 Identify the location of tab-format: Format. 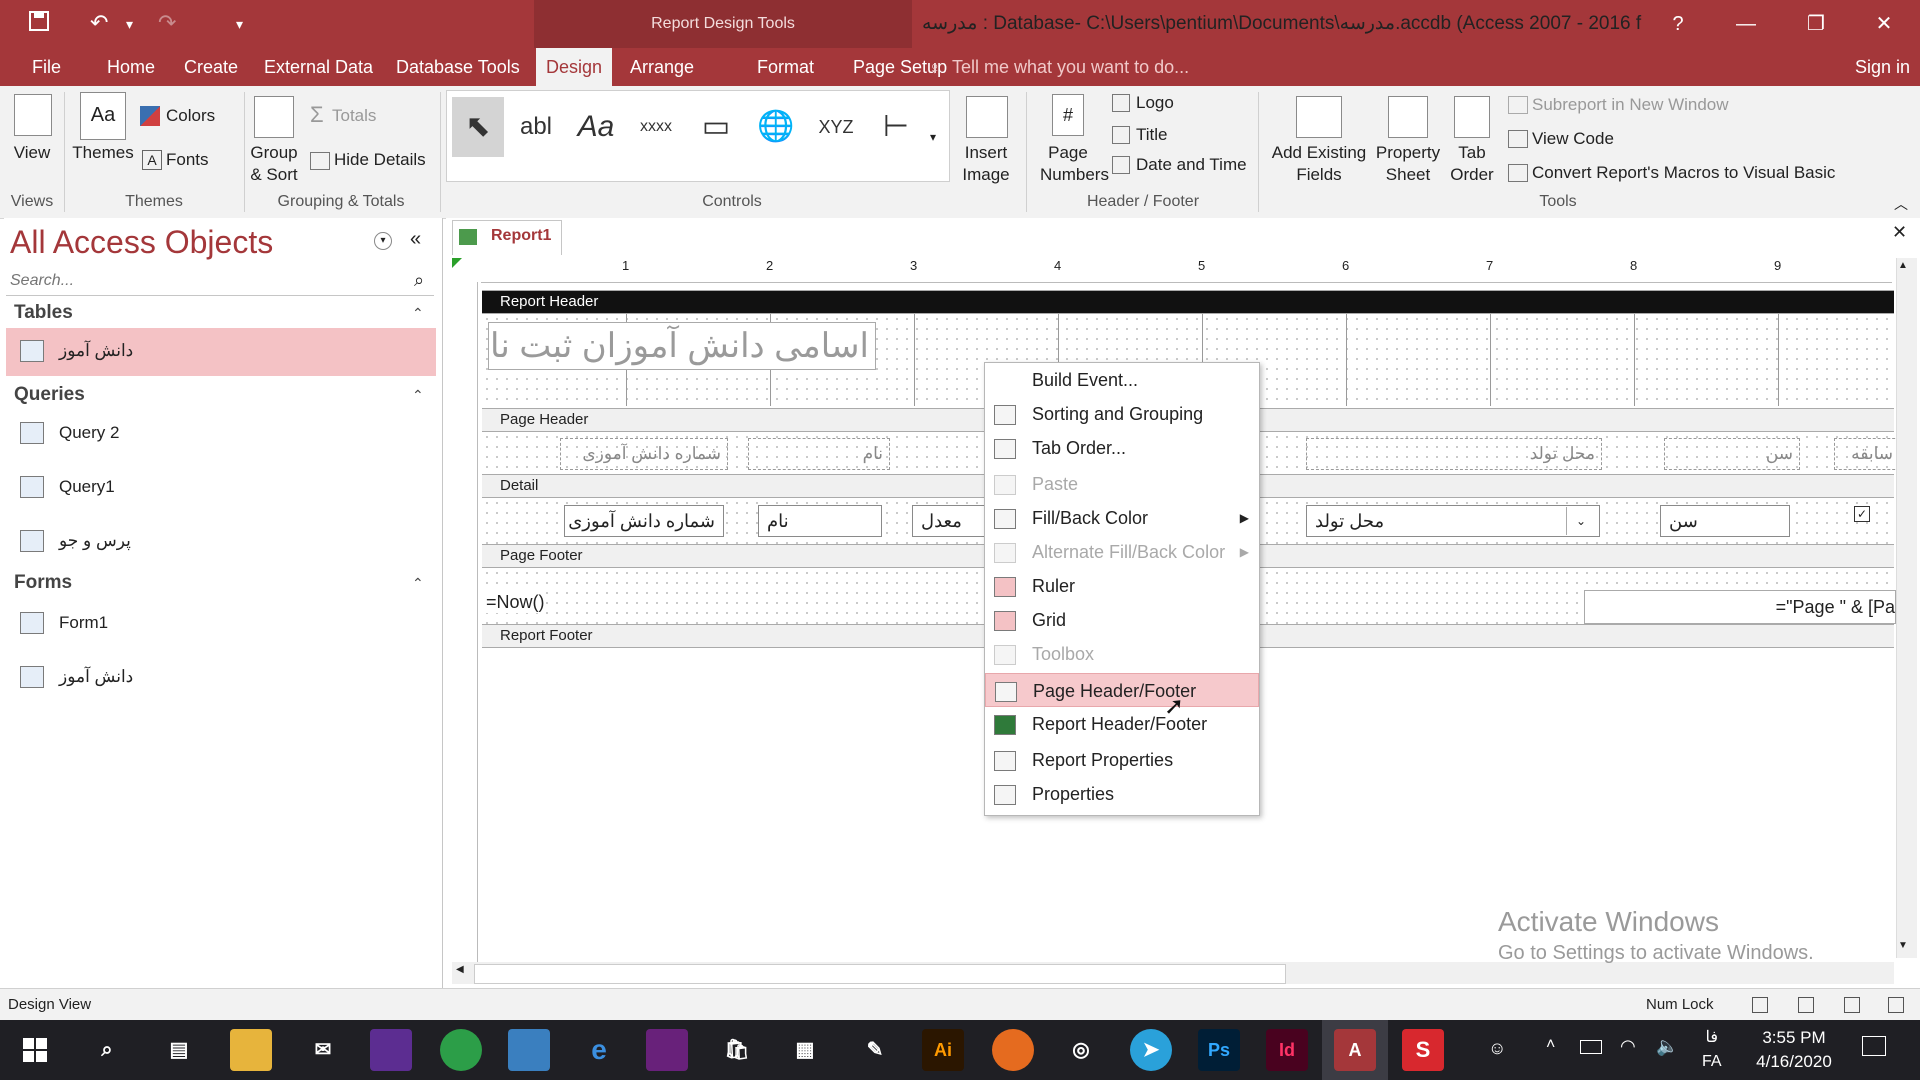
(785, 67).